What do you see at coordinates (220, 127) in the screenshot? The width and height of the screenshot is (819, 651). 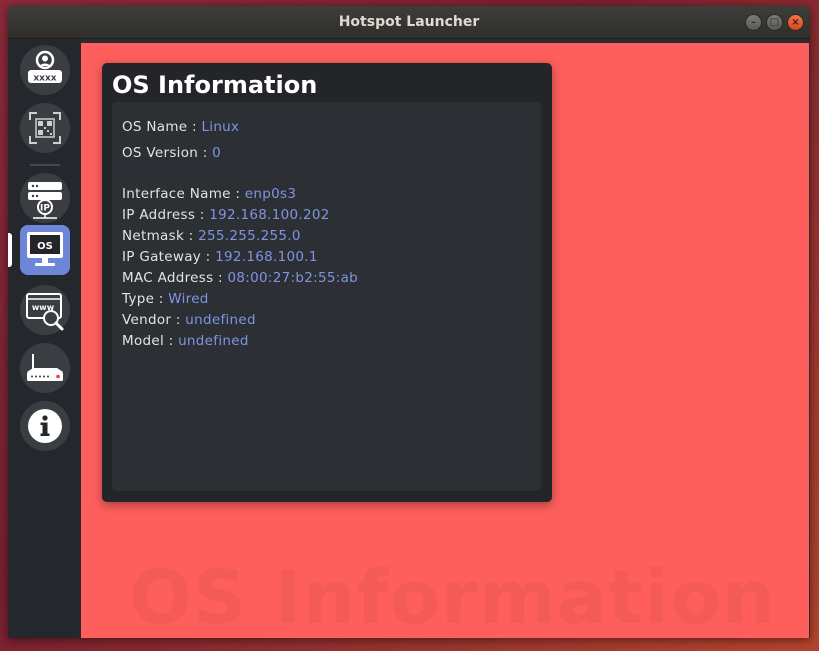 I see `row-value: Linux` at bounding box center [220, 127].